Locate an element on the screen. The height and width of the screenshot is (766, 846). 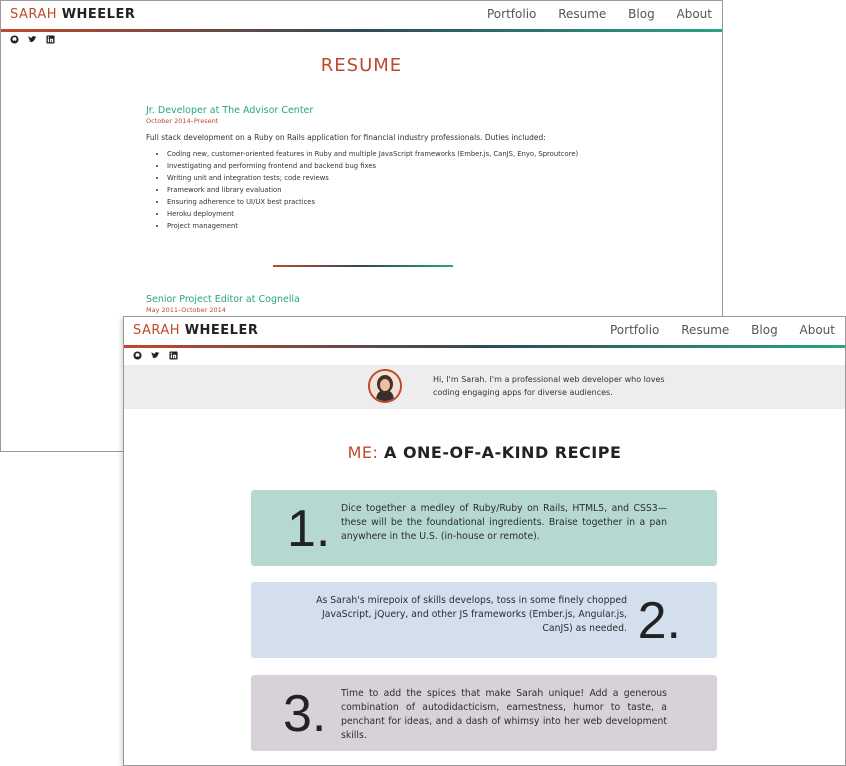
avatar is located at coordinates (385, 386).